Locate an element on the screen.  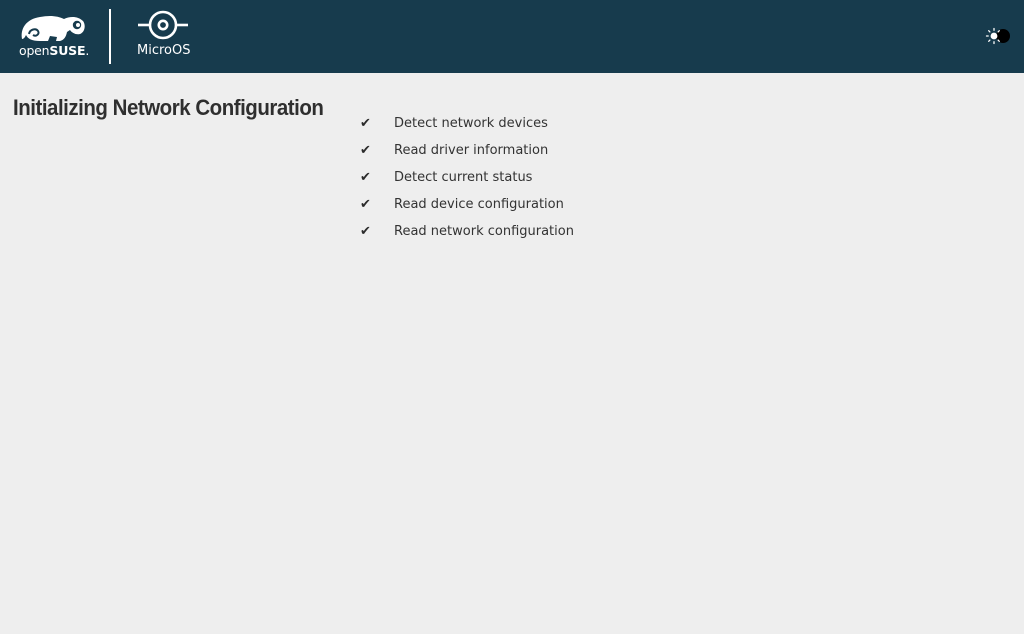
chameleon-icon is located at coordinates (53, 28).